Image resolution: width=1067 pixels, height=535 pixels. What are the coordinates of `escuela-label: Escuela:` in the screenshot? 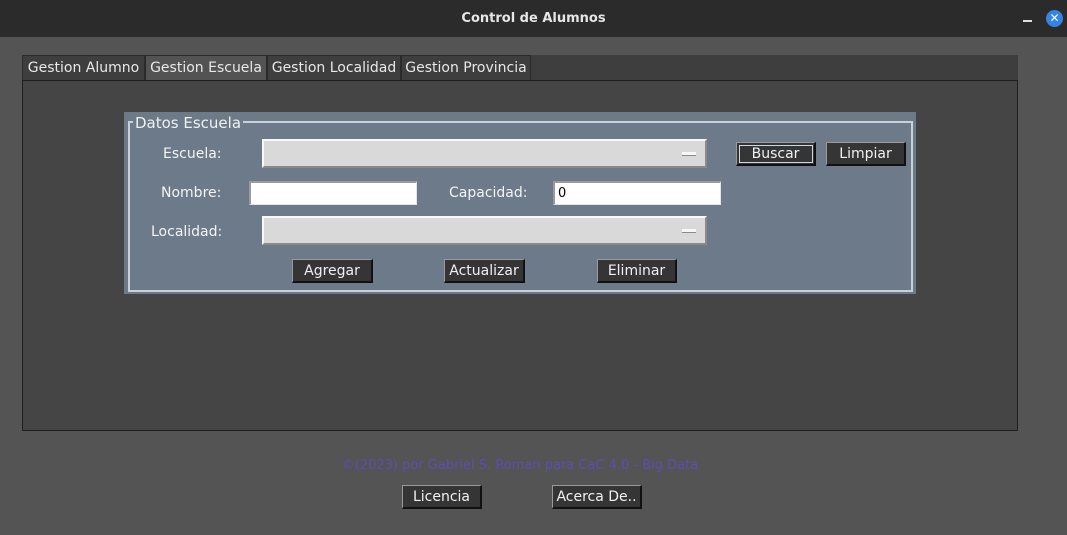 It's located at (192, 154).